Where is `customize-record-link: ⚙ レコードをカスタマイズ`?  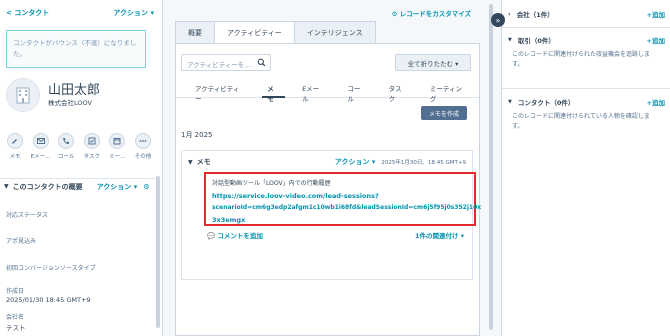
customize-record-link: ⚙ レコードをカスタマイズ is located at coordinates (431, 13).